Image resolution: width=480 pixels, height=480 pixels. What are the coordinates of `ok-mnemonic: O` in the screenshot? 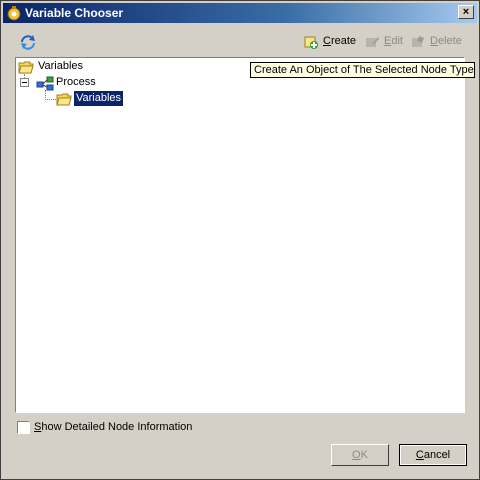 It's located at (356, 455).